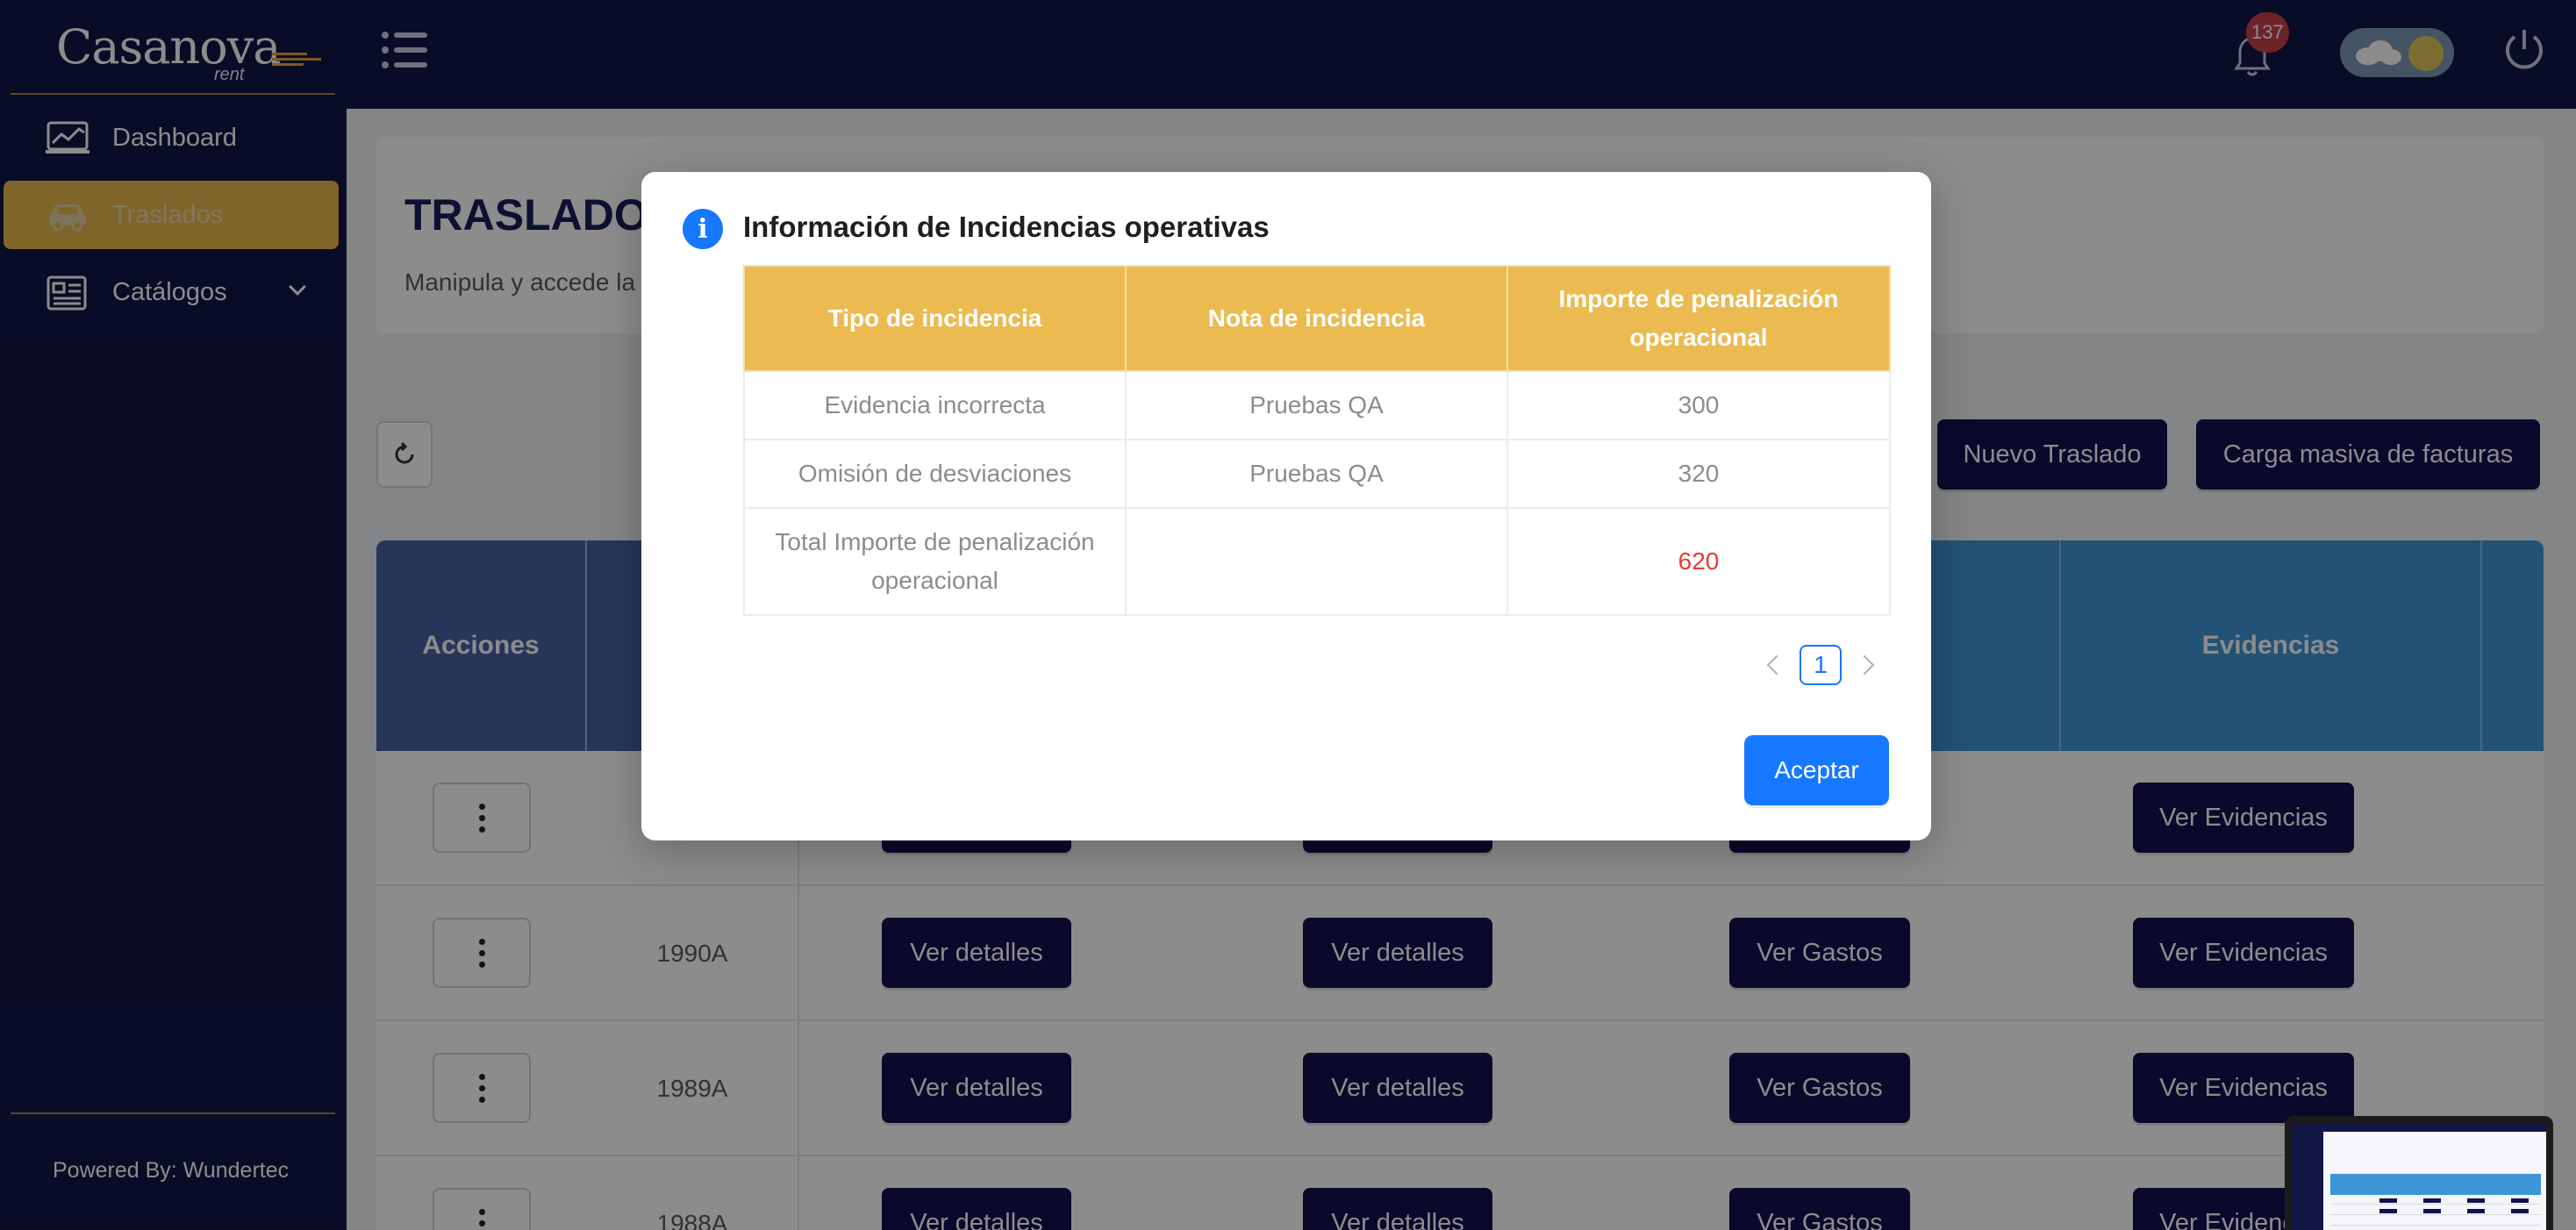 The image size is (2576, 1230). Describe the element at coordinates (1864, 665) in the screenshot. I see `chevron-right-icon` at that location.